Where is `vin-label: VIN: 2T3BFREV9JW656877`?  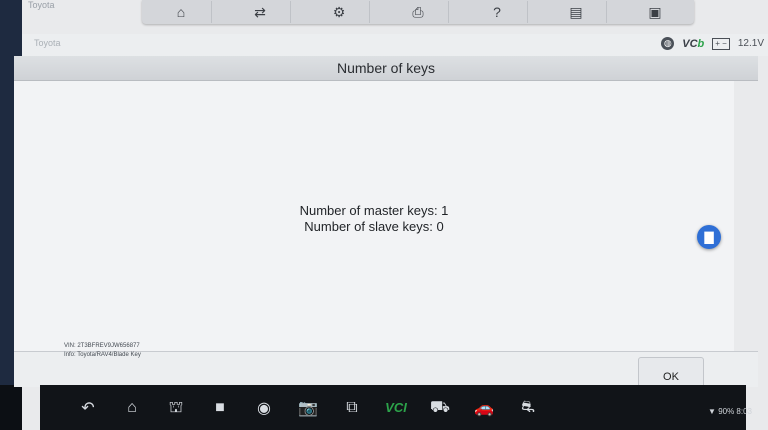
vin-label: VIN: 2T3BFREV9JW656877 is located at coordinates (102, 346).